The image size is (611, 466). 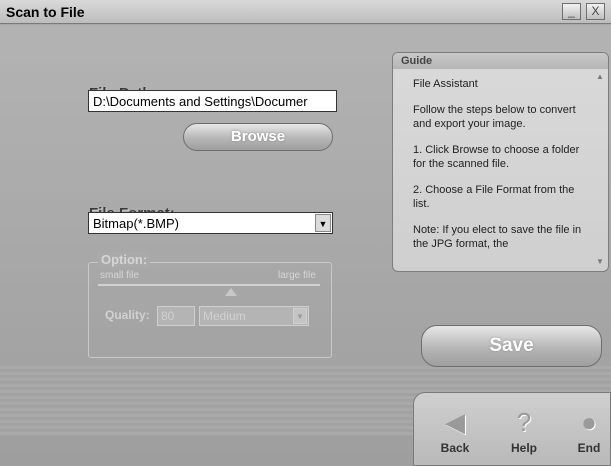 What do you see at coordinates (589, 448) in the screenshot?
I see `end-label: End` at bounding box center [589, 448].